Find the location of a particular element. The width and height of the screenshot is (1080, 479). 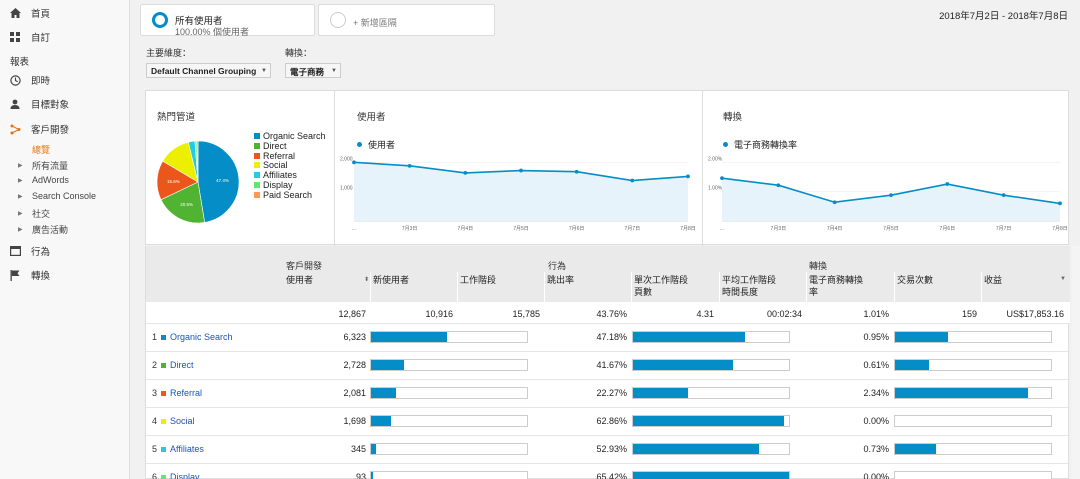

channel-link: Display is located at coordinates (185, 475).